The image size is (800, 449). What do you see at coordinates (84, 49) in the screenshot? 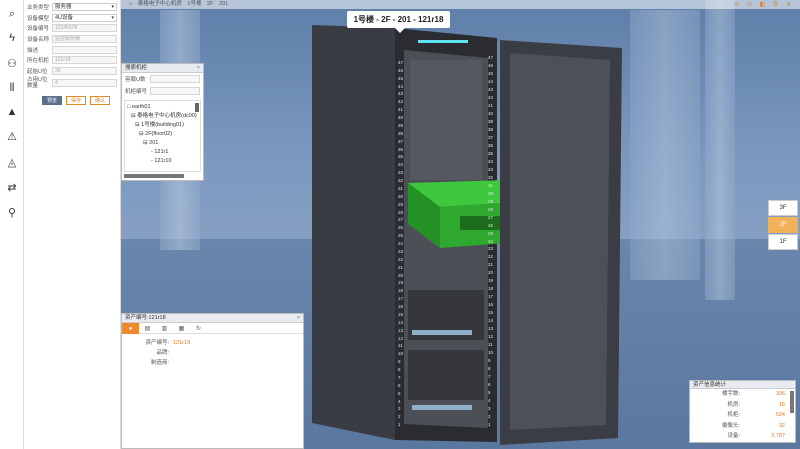
I see `desc-field` at bounding box center [84, 49].